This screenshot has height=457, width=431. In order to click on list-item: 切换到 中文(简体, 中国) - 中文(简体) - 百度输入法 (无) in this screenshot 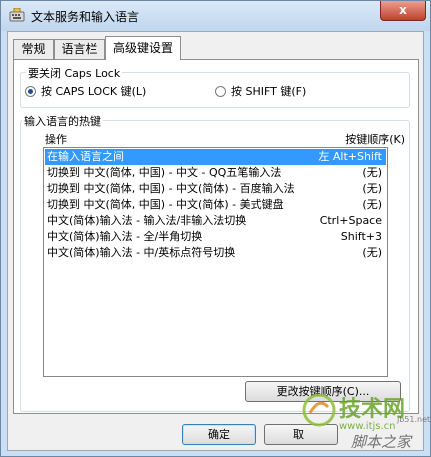, I will do `click(215, 189)`.